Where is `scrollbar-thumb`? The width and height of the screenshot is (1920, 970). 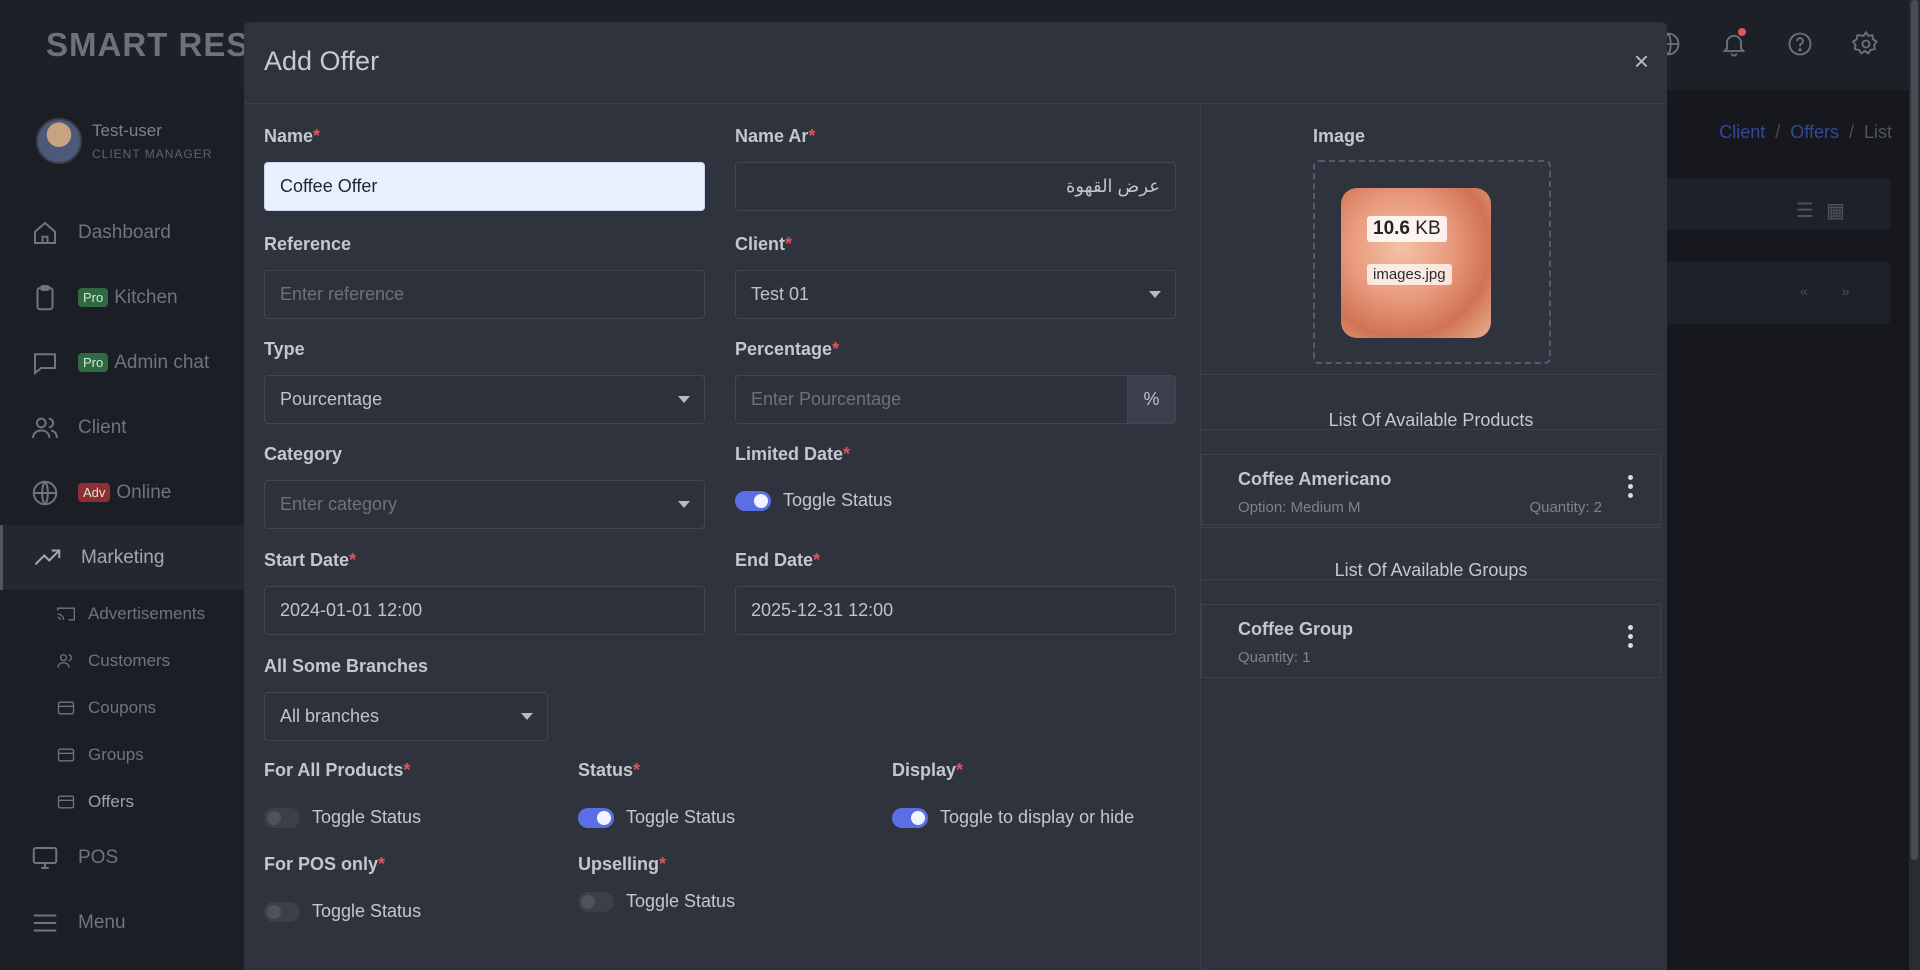
scrollbar-thumb is located at coordinates (1914, 430).